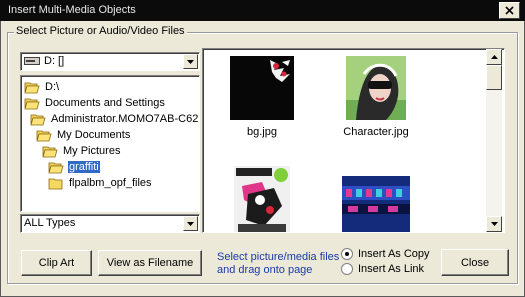 The width and height of the screenshot is (525, 297). I want to click on type-filter-select: ALL Types, so click(110, 223).